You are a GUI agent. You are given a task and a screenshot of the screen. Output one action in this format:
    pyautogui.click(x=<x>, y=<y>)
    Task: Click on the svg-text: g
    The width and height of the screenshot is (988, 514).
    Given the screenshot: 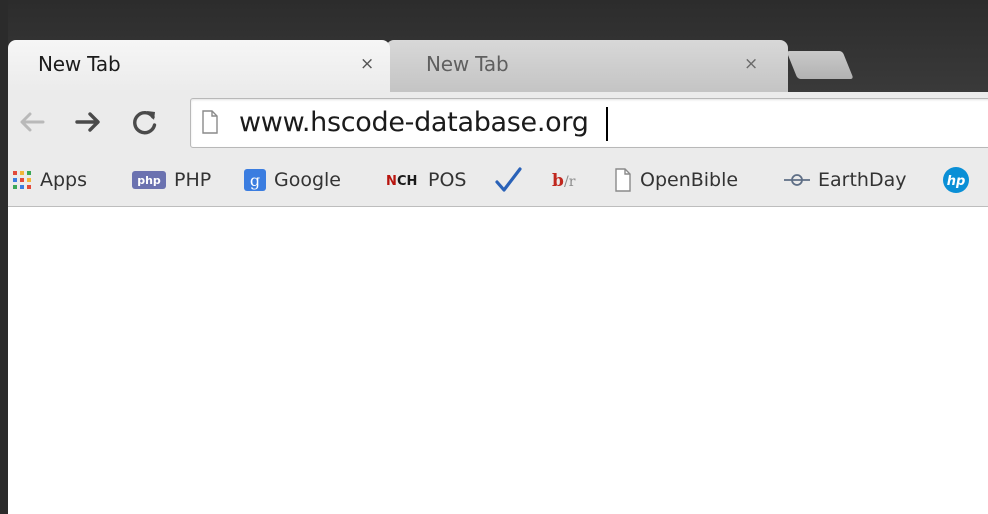 What is the action you would take?
    pyautogui.click(x=255, y=180)
    